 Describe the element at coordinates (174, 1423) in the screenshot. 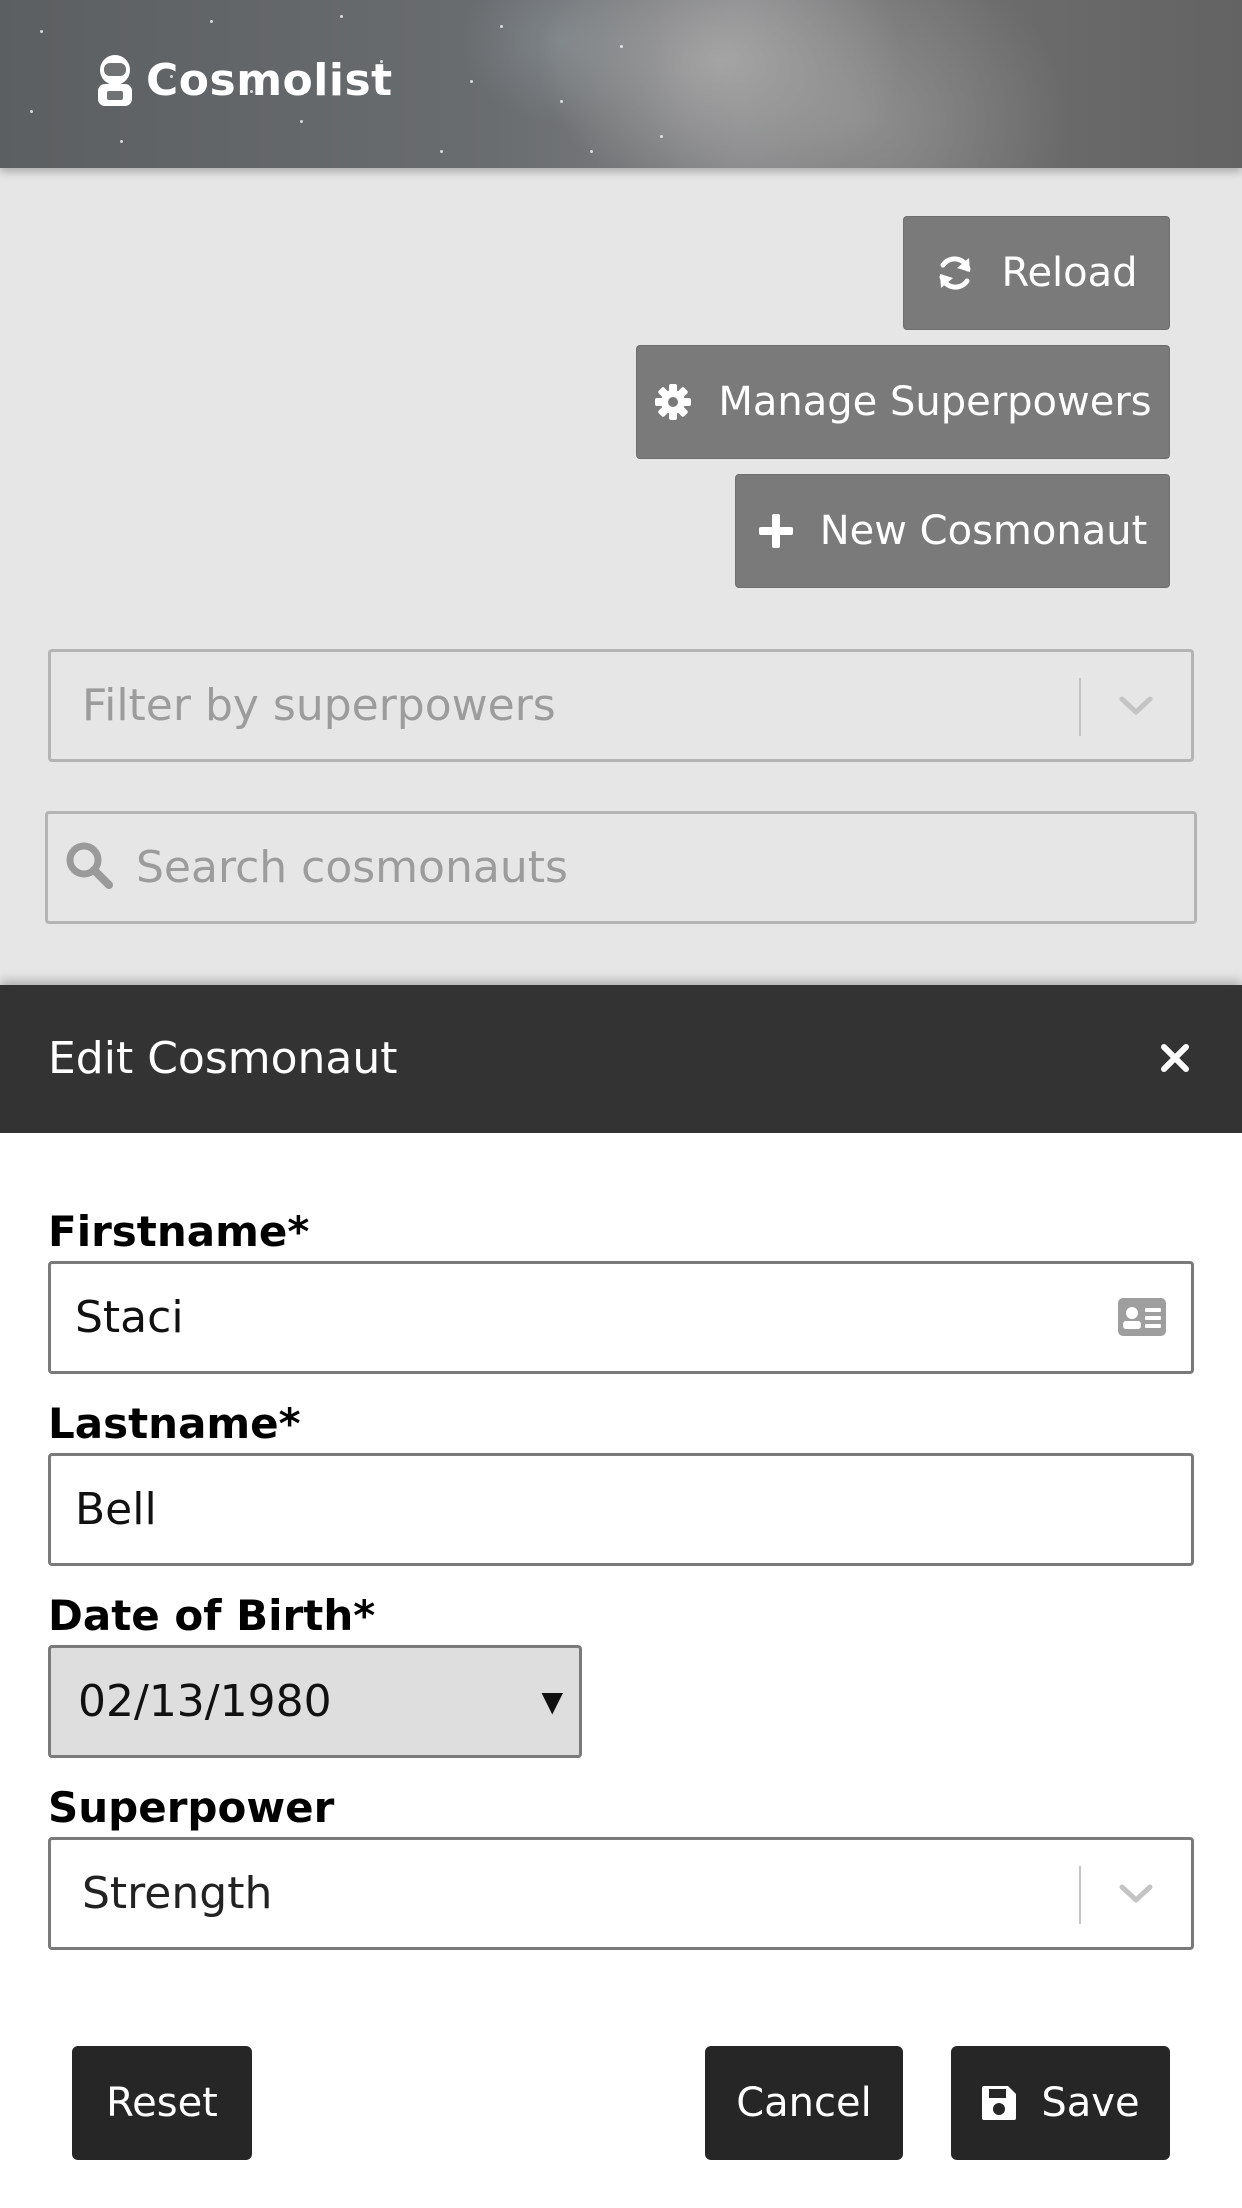

I see `lastname-label: Lastname*` at that location.